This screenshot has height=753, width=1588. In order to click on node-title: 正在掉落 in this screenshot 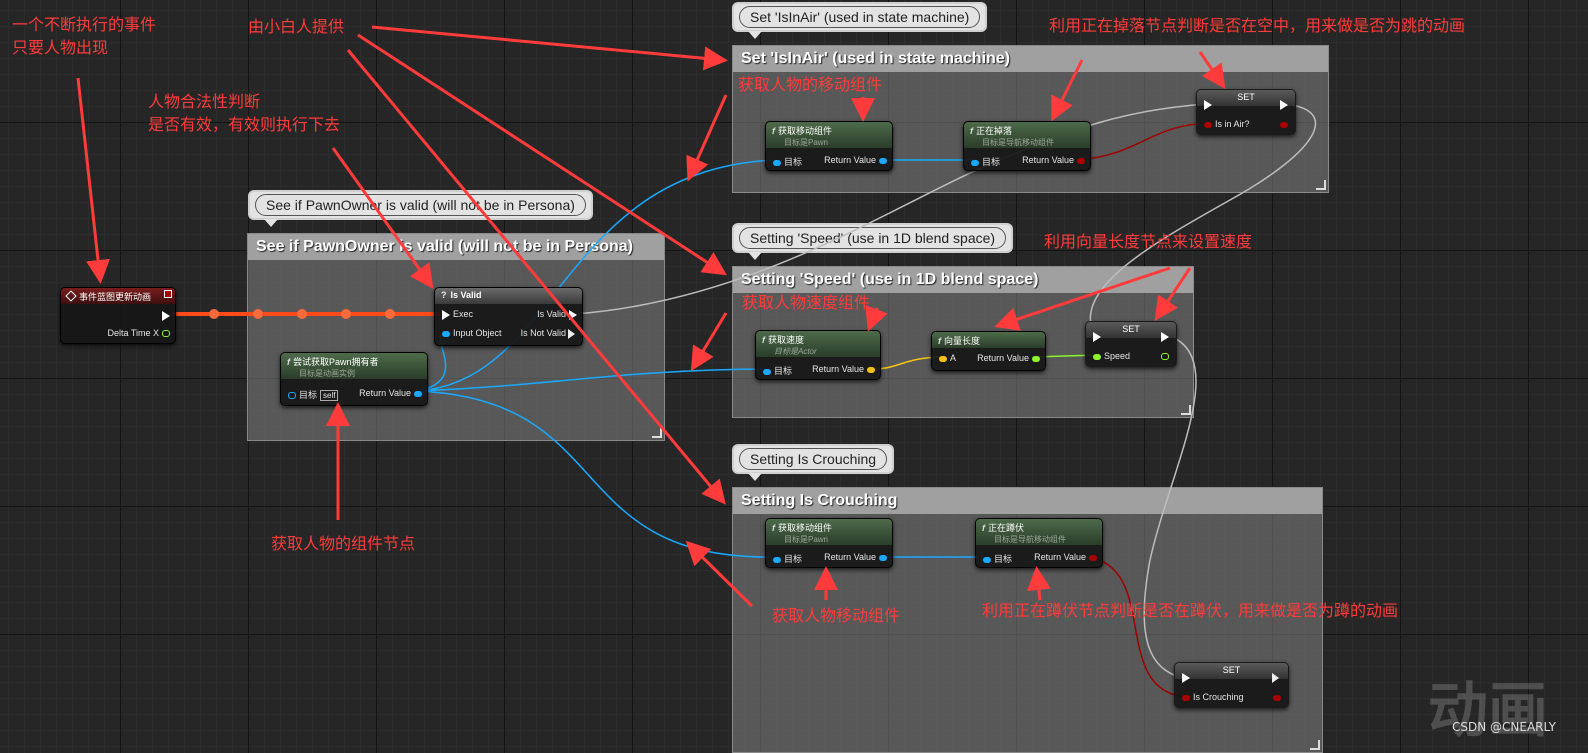, I will do `click(994, 131)`.